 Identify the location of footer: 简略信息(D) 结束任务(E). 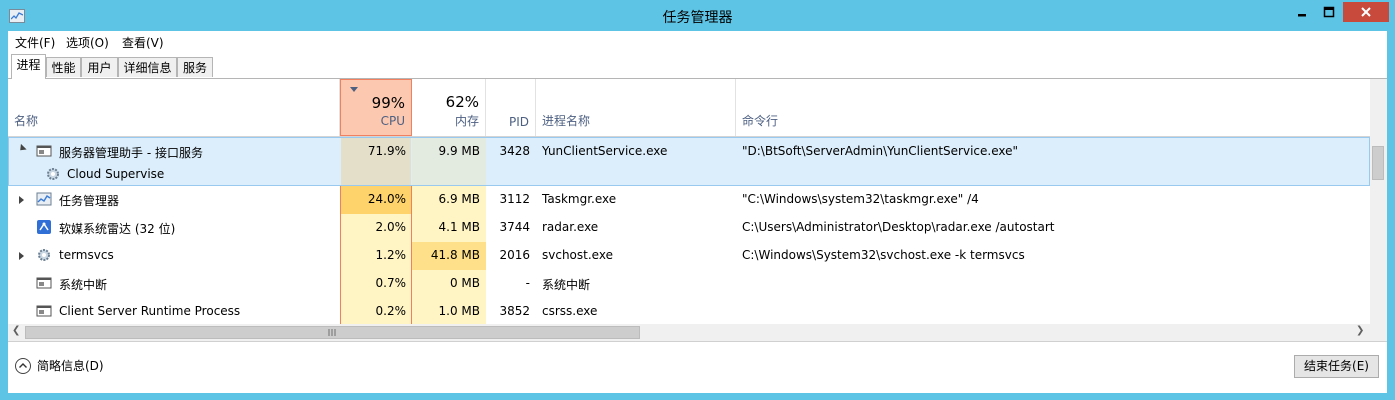
(697, 368).